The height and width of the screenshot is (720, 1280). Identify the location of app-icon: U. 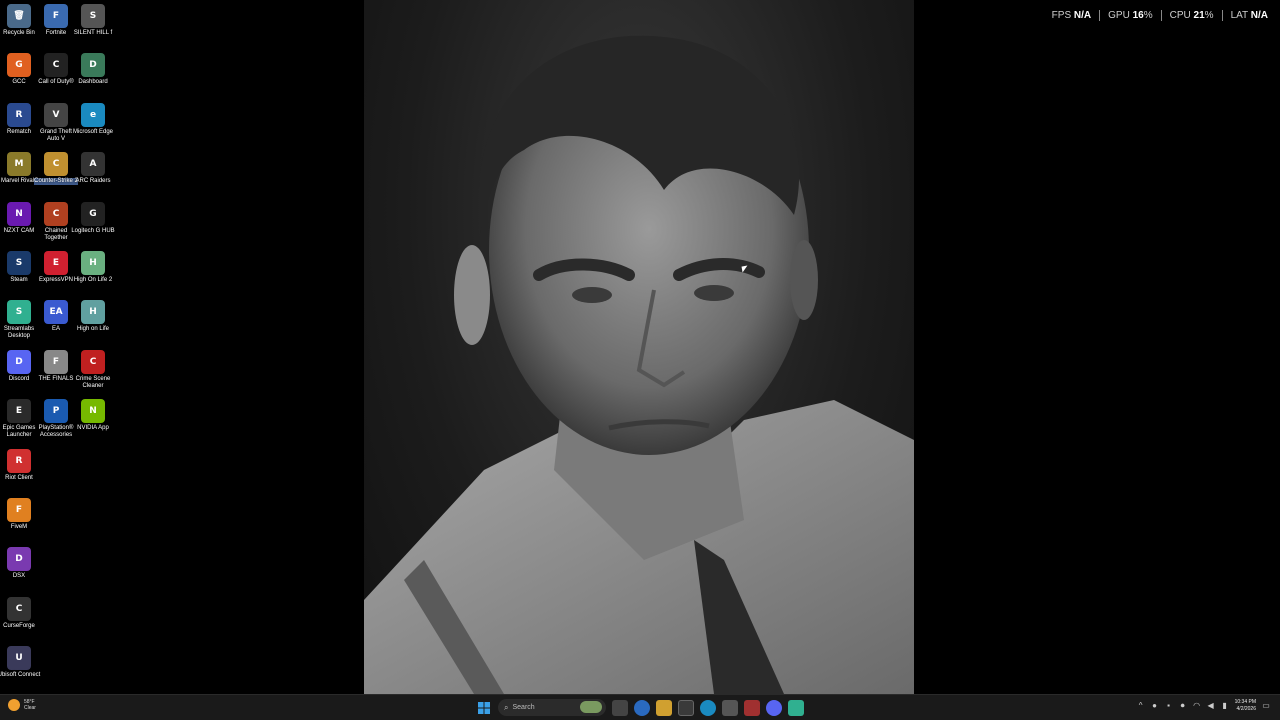
(19, 658).